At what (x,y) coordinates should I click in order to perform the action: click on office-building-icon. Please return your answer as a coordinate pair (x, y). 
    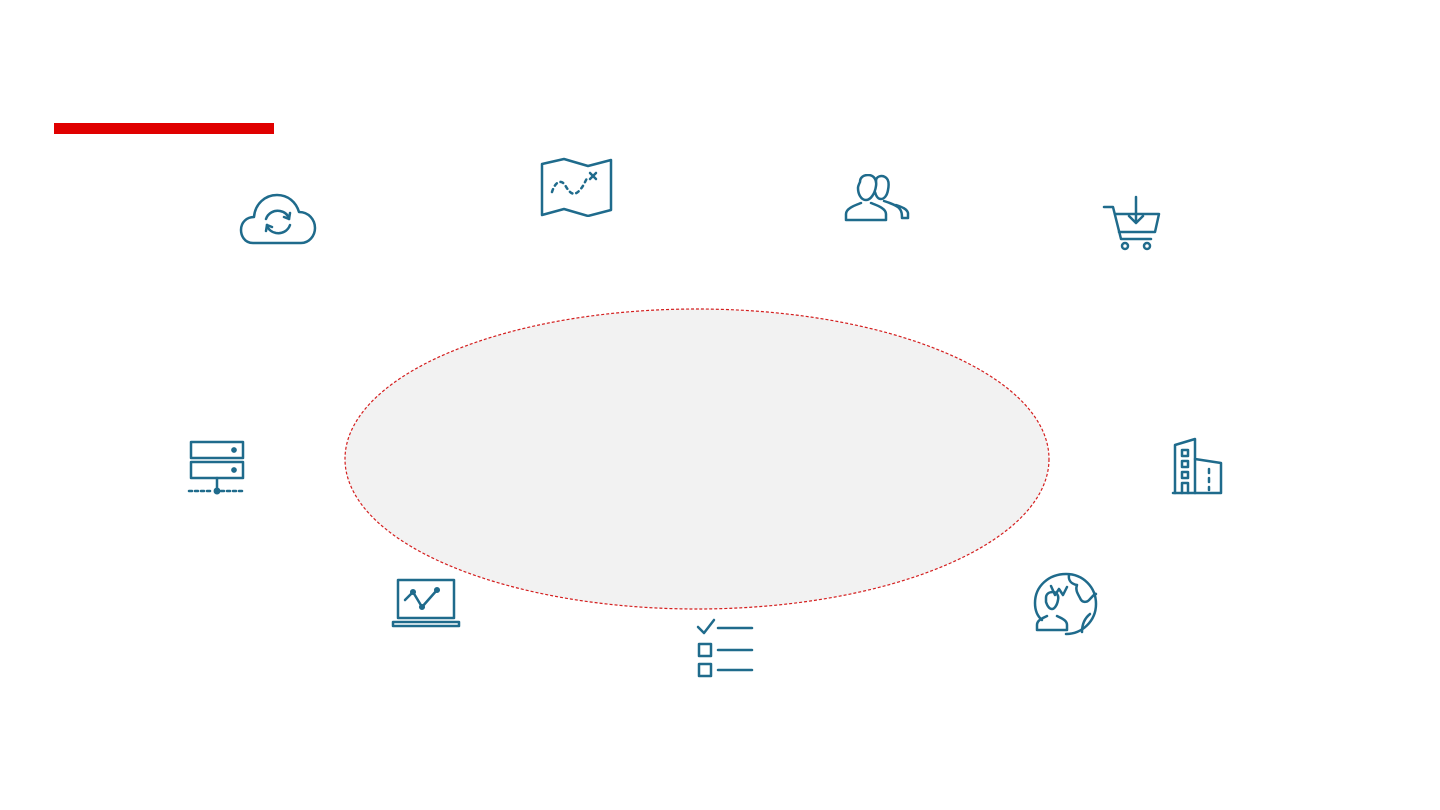
    Looking at the image, I should click on (1198, 466).